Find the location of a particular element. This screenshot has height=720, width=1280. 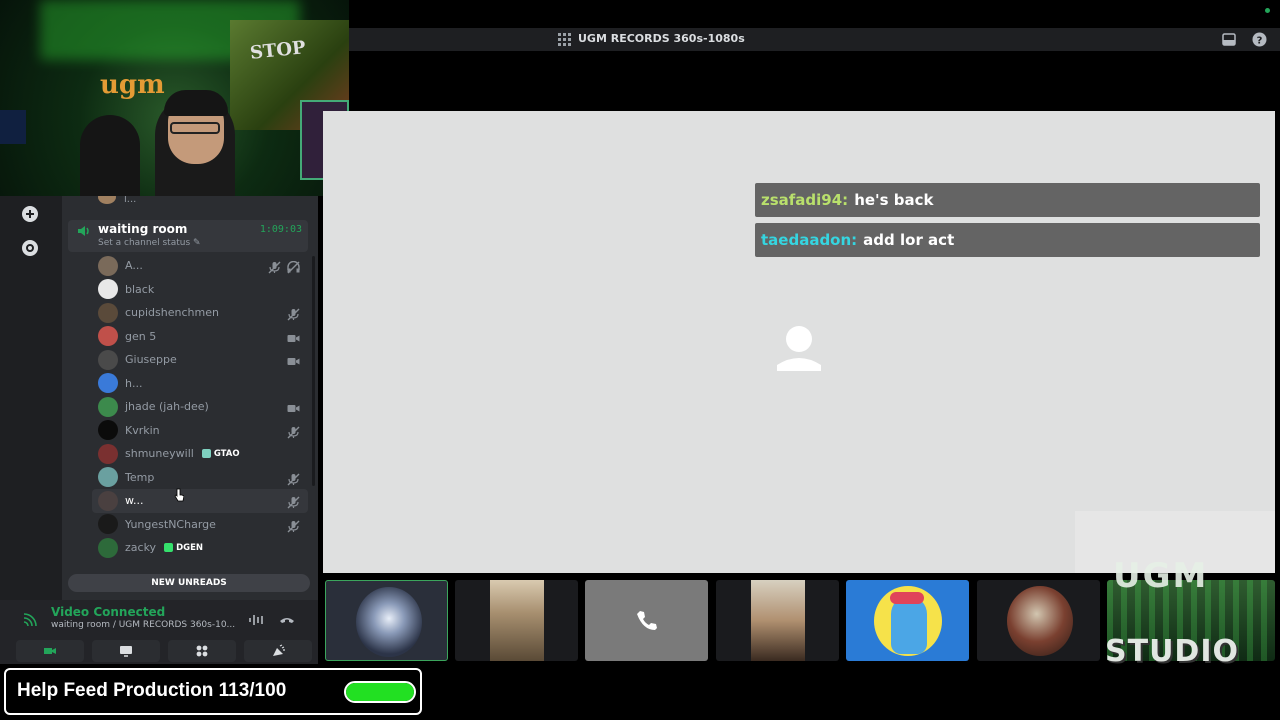

member-name: black is located at coordinates (140, 289).